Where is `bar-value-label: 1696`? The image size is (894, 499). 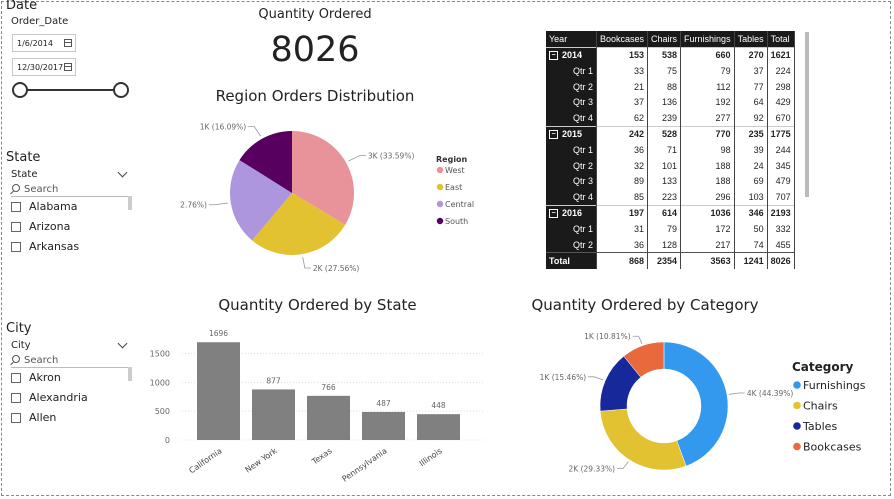
bar-value-label: 1696 is located at coordinates (218, 333).